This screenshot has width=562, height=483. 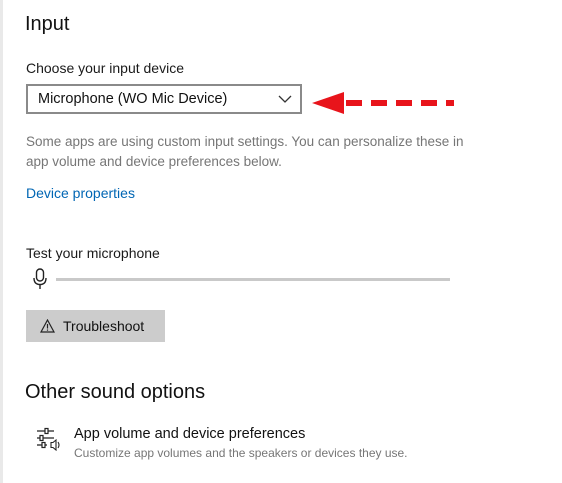 What do you see at coordinates (47, 326) in the screenshot?
I see `warning-icon` at bounding box center [47, 326].